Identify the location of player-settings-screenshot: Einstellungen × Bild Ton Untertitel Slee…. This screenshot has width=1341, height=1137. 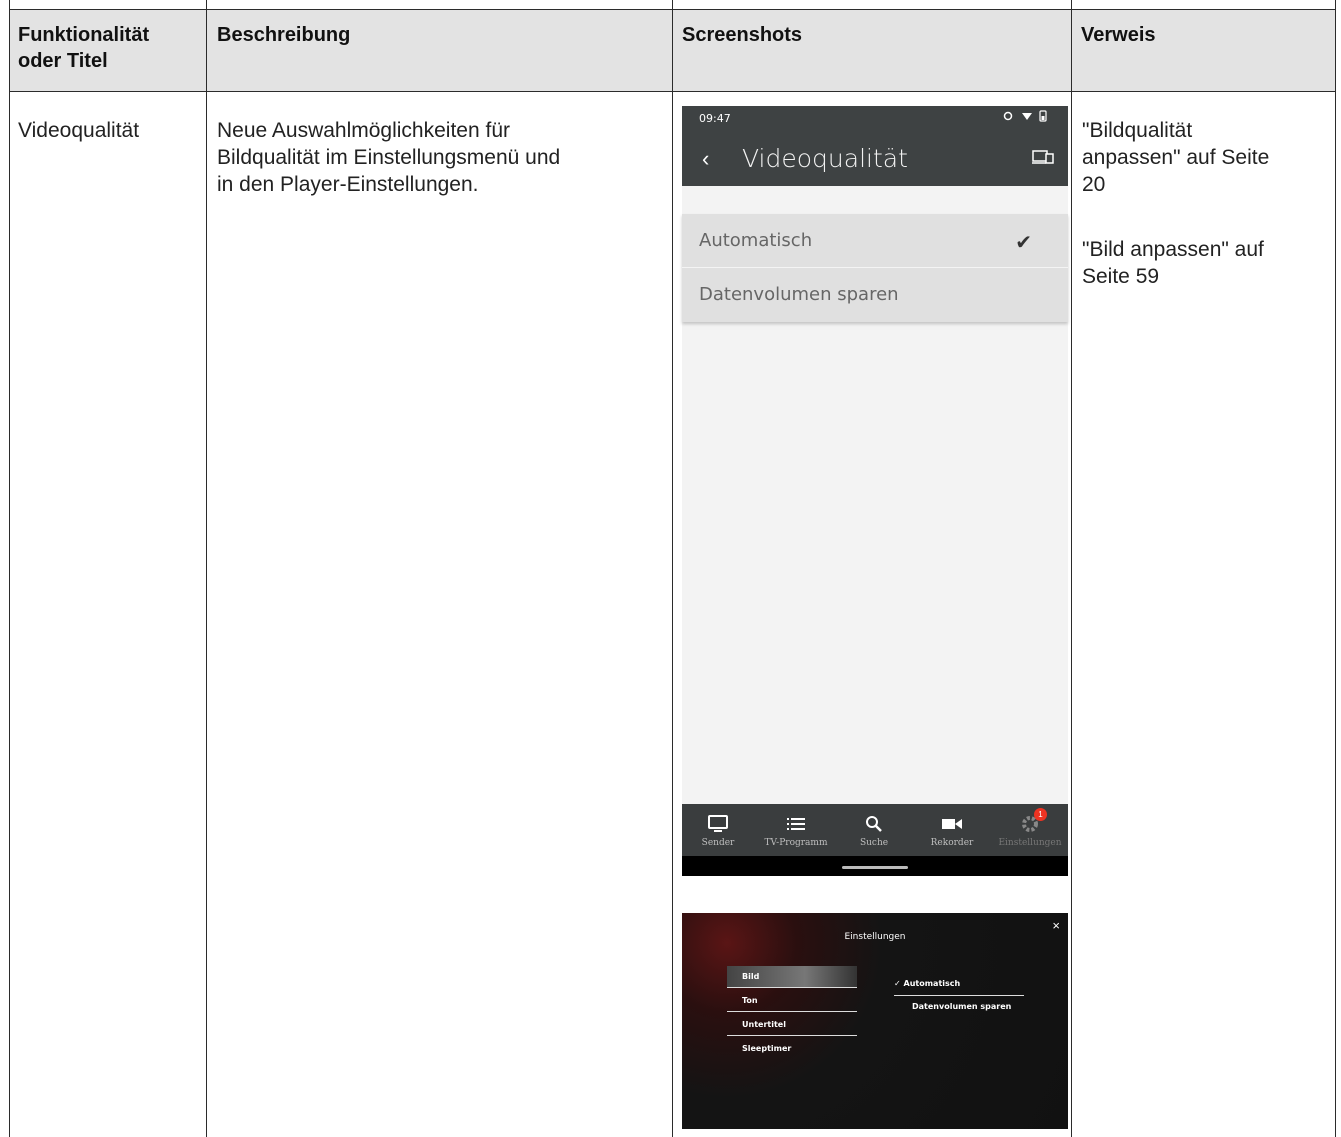
(875, 1021).